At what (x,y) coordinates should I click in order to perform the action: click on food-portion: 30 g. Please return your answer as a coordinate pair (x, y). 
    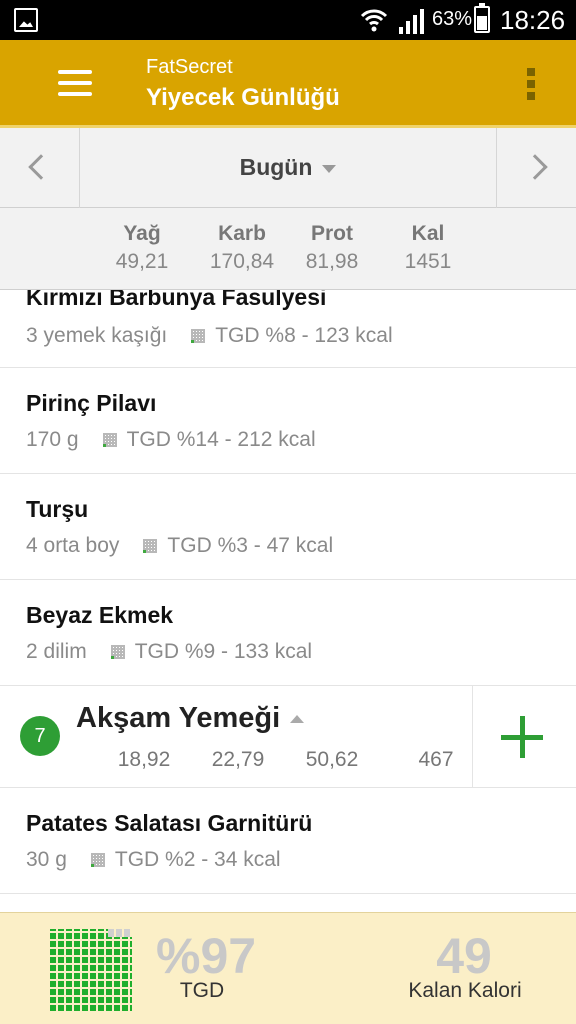
    Looking at the image, I should click on (46, 859).